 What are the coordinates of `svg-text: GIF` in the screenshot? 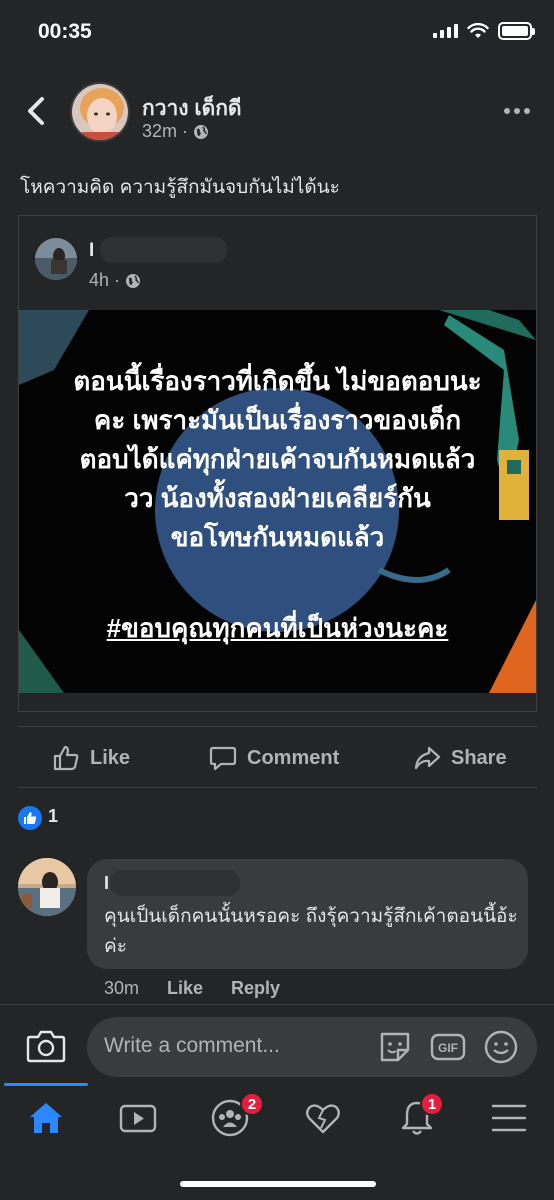 It's located at (448, 1048).